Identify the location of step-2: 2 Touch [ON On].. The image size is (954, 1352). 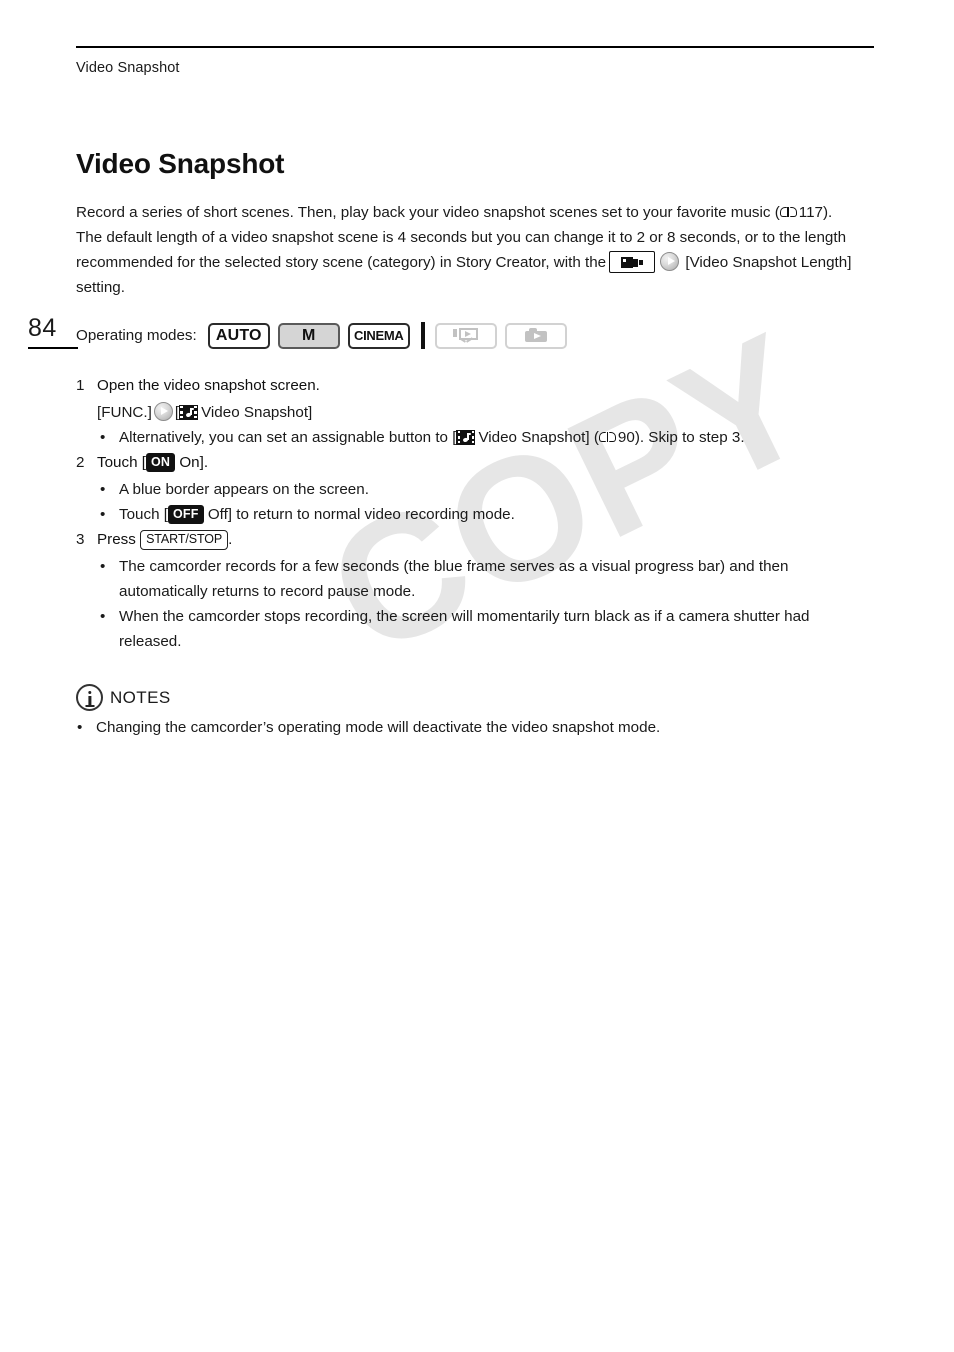
(475, 462).